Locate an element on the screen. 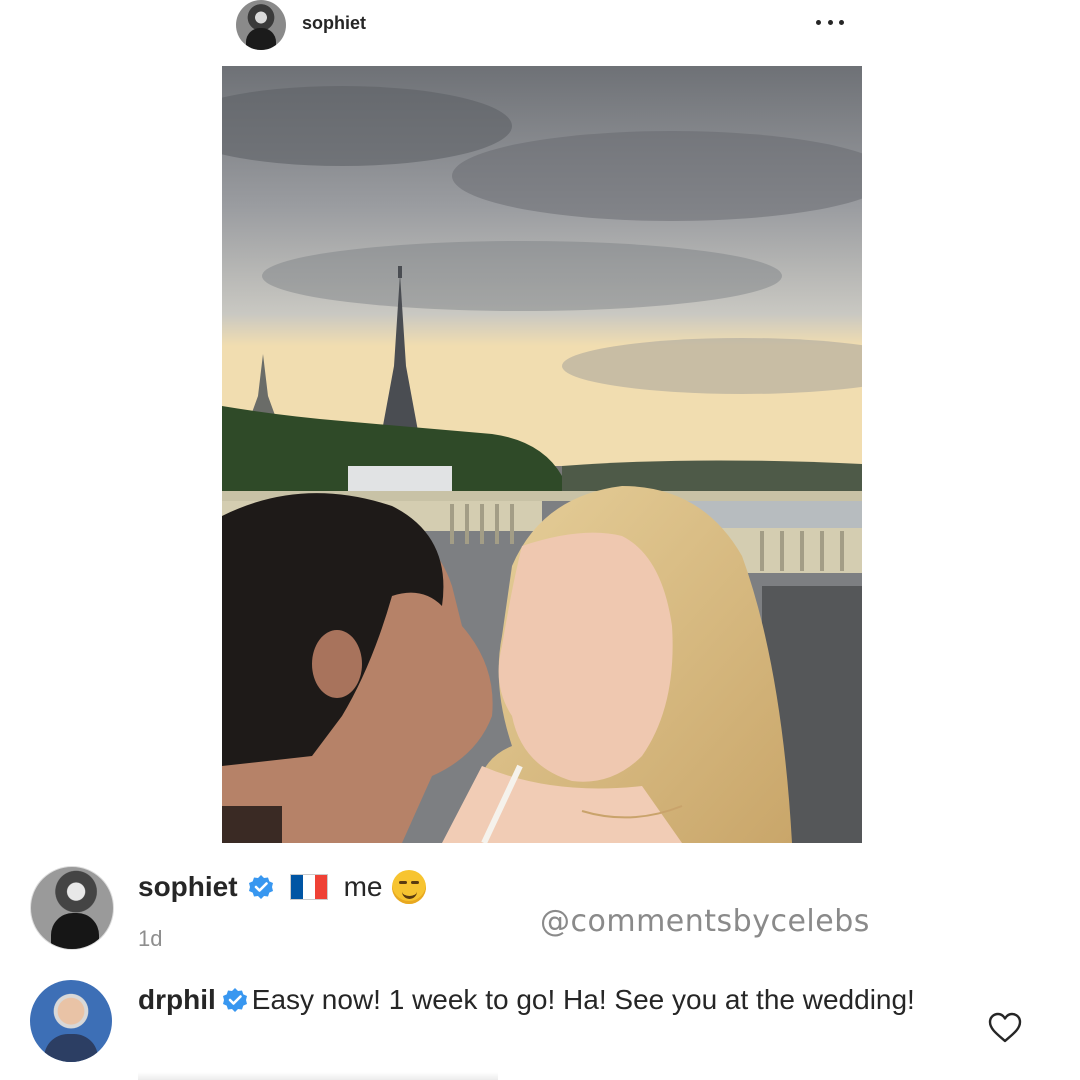 This screenshot has height=1080, width=1080. caption-line: sophiet me is located at coordinates (282, 887).